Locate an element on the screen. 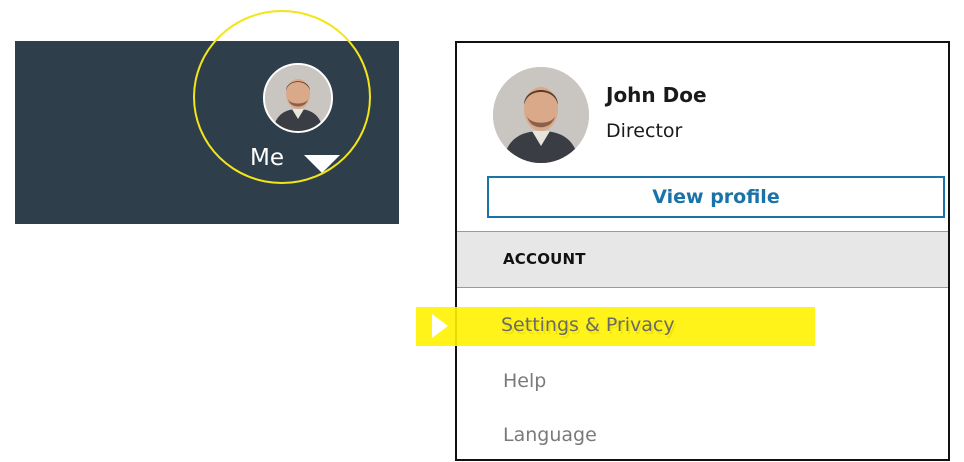 The height and width of the screenshot is (462, 964). me-menu-button: Me is located at coordinates (298, 121).